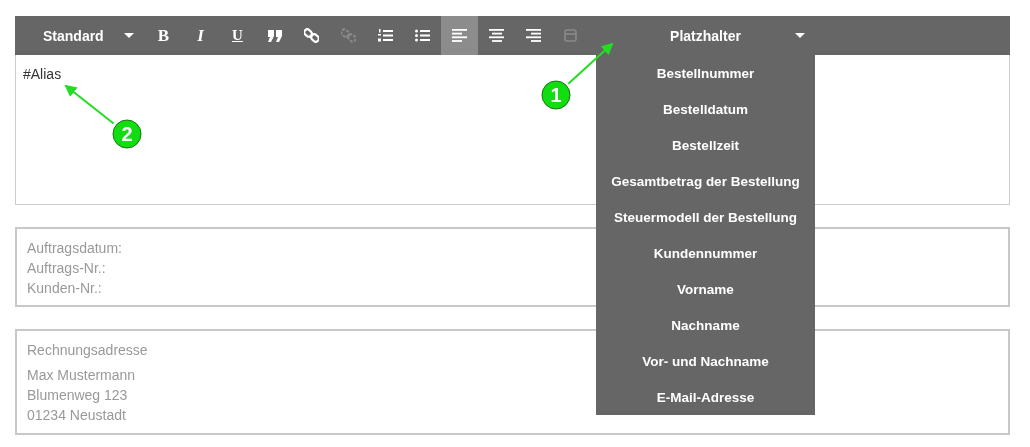  What do you see at coordinates (200, 35) in the screenshot?
I see `italic-button: I` at bounding box center [200, 35].